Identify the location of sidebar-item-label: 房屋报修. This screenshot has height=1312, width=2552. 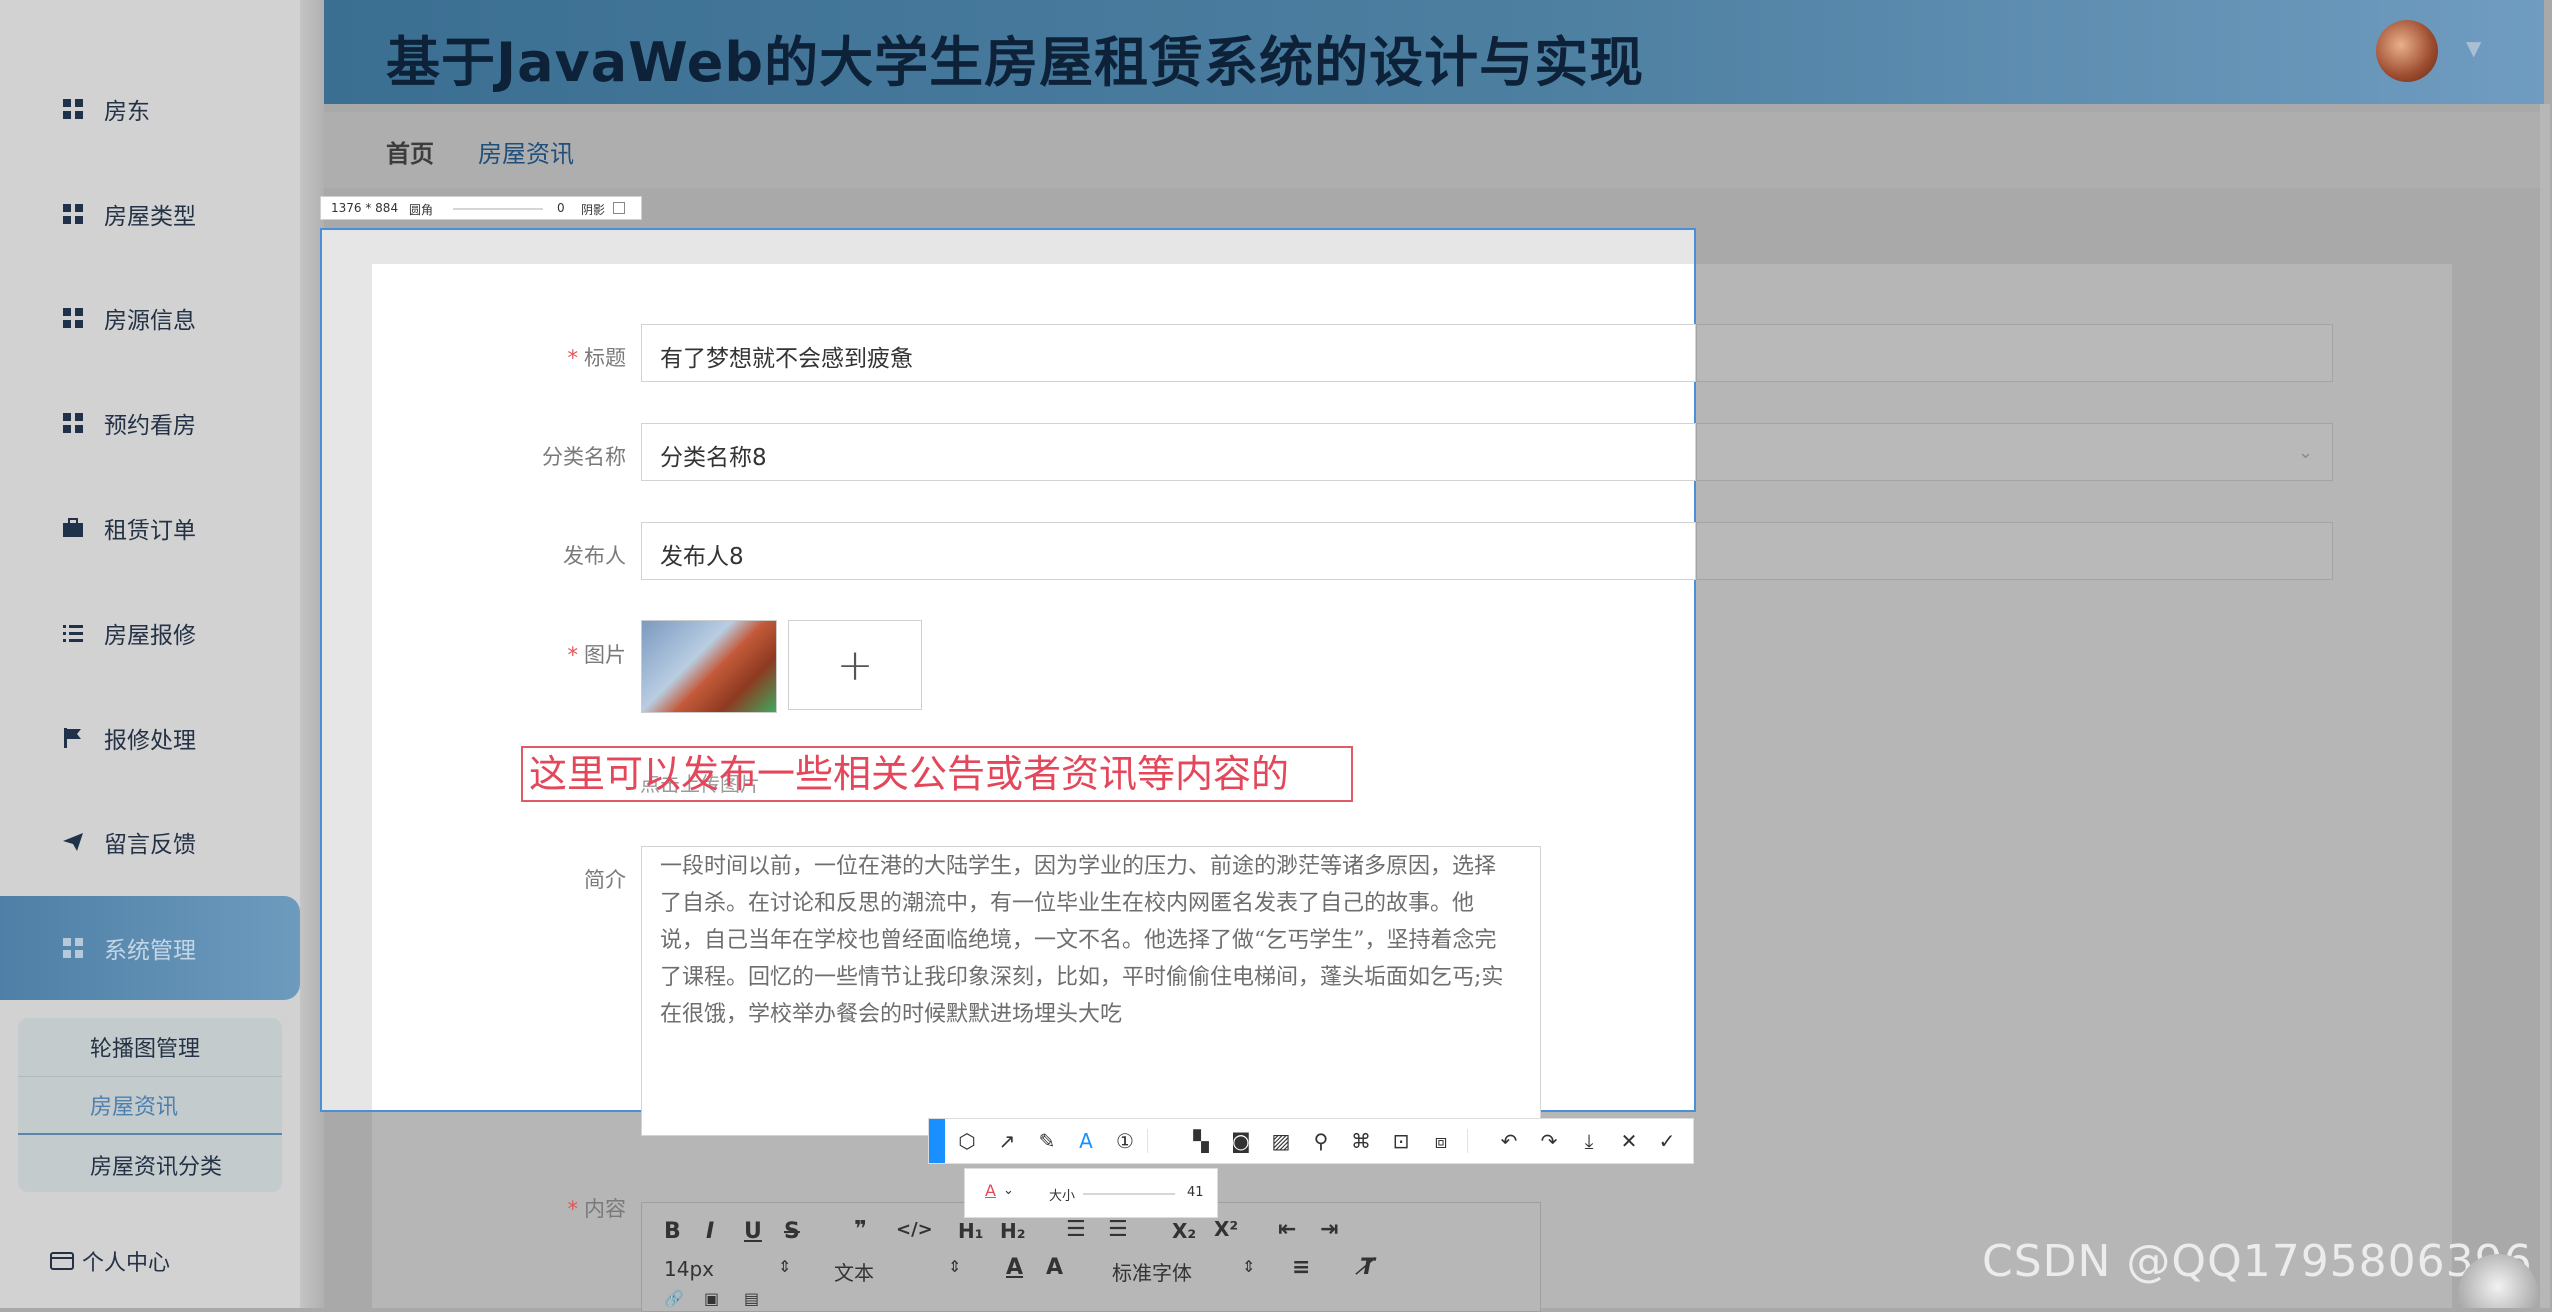
(150, 636).